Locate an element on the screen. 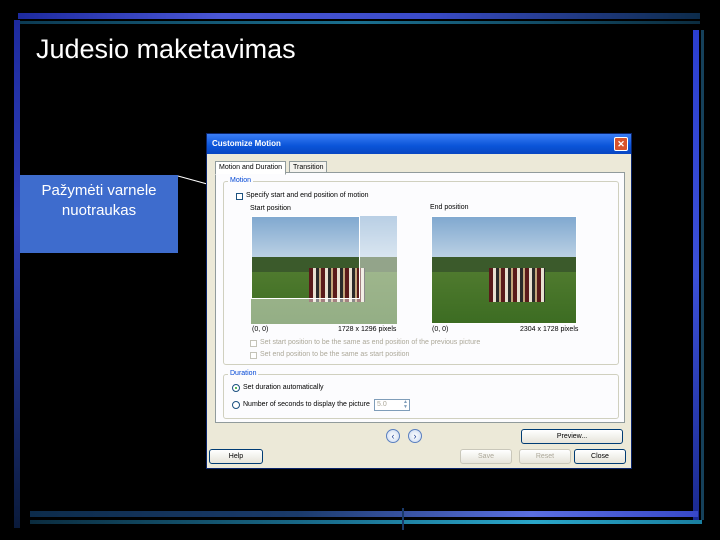  end-position-preview is located at coordinates (504, 270).